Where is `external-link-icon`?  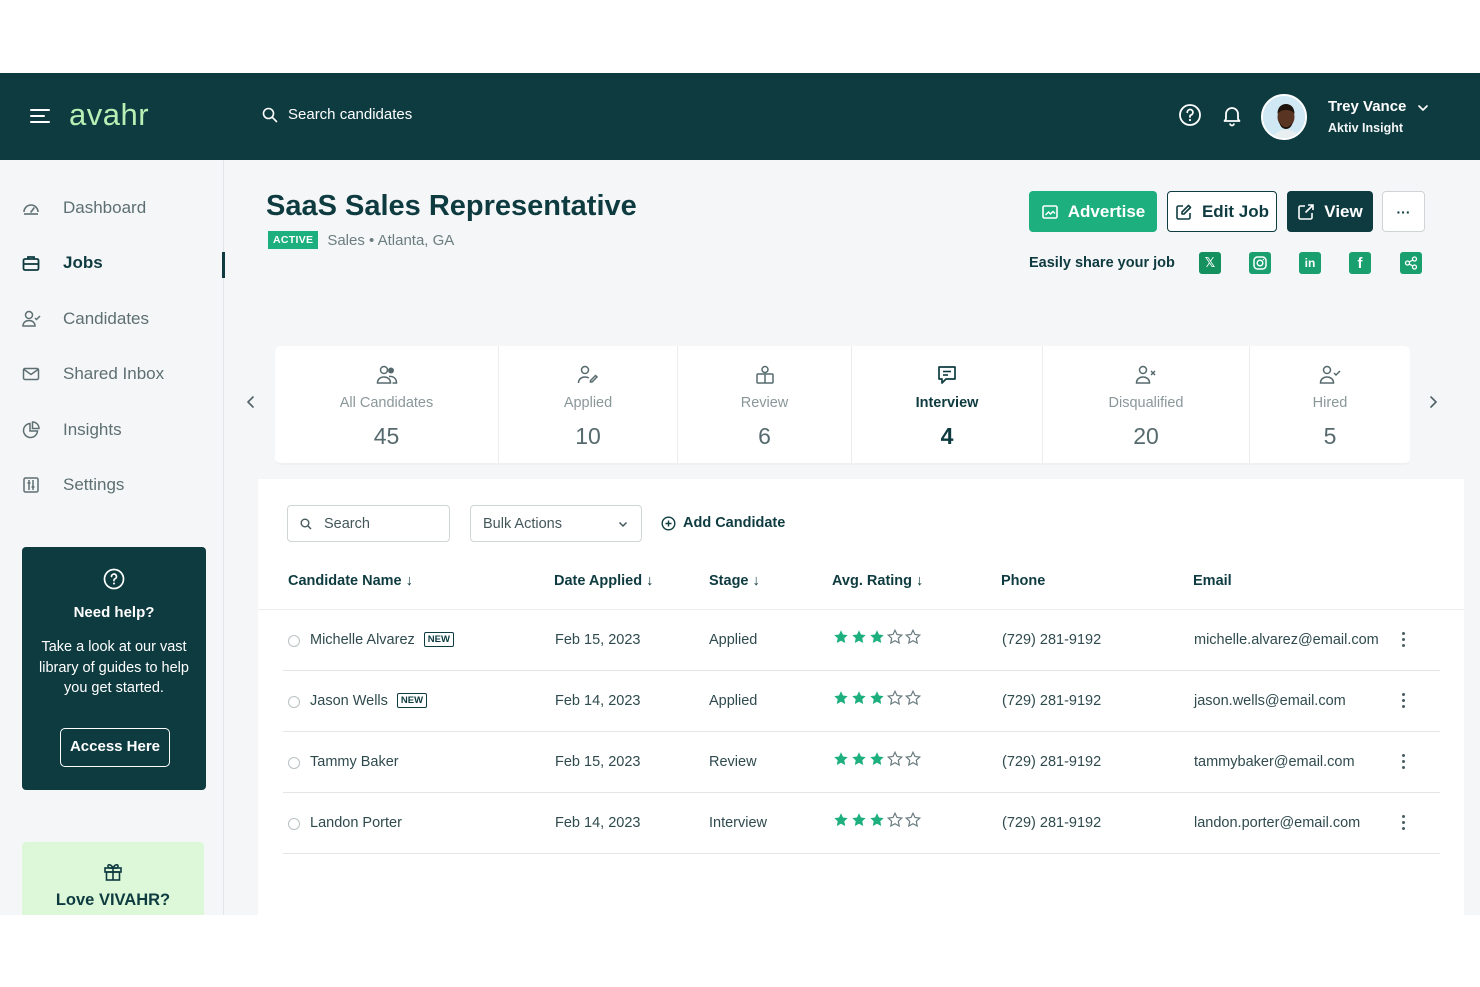 external-link-icon is located at coordinates (1306, 211).